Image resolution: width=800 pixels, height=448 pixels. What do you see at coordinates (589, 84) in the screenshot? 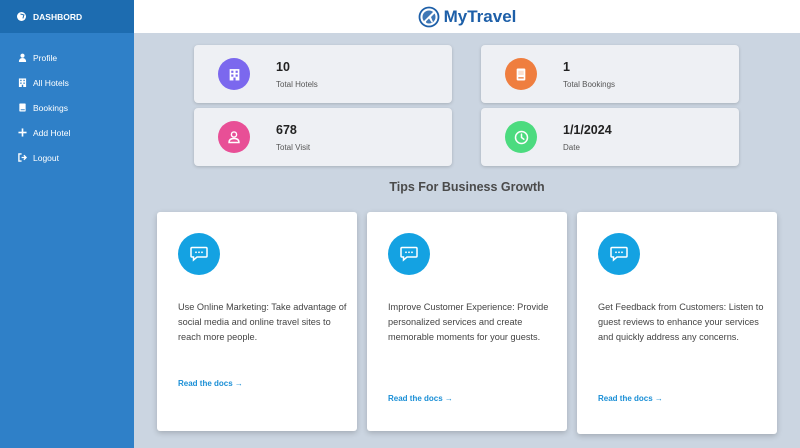
I see `stat-label: Total Bookings` at bounding box center [589, 84].